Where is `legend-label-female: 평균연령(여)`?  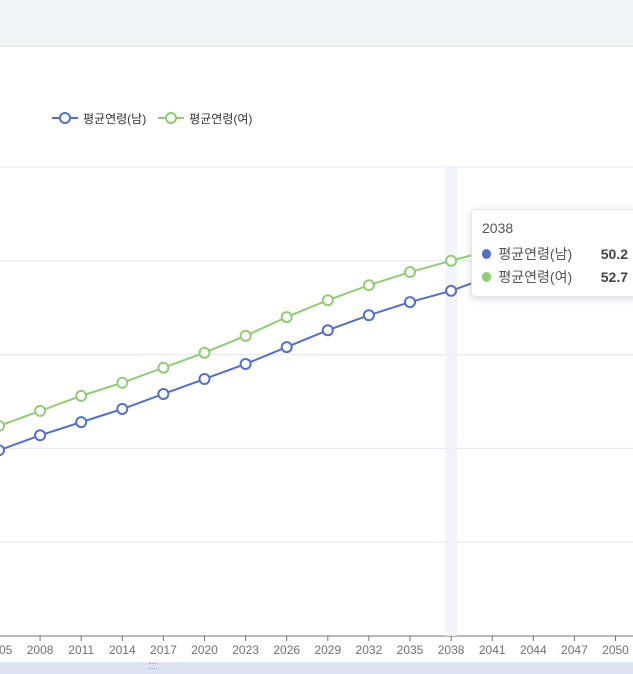
legend-label-female: 평균연령(여) is located at coordinates (221, 118).